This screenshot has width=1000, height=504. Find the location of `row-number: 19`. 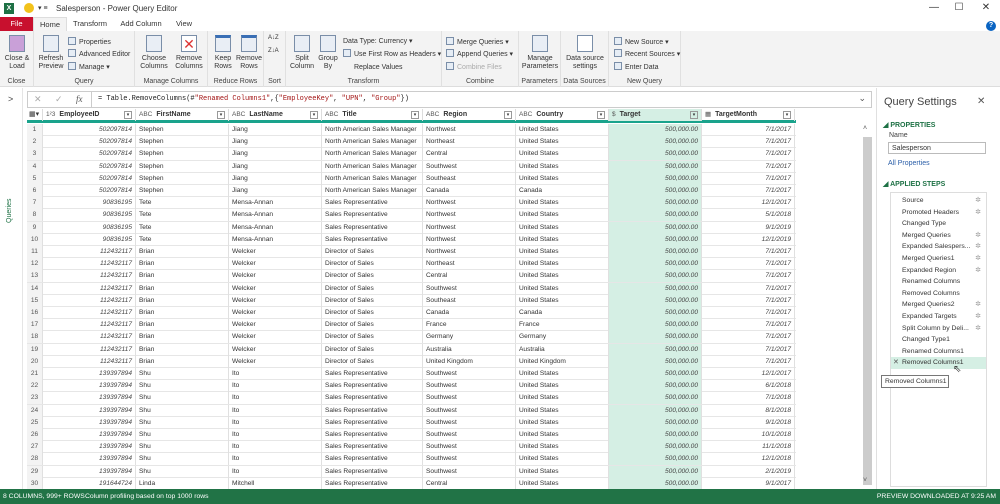

row-number: 19 is located at coordinates (35, 349).